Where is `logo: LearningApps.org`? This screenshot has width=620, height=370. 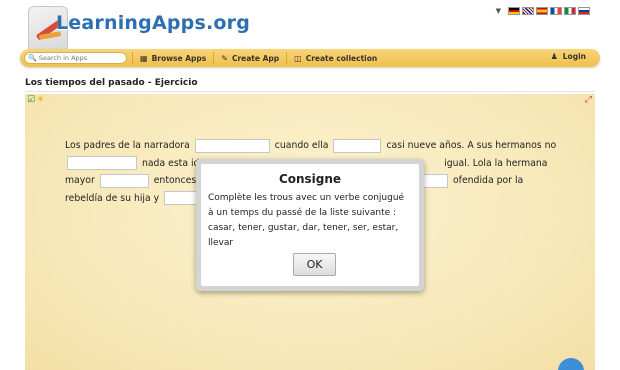
logo: LearningApps.org is located at coordinates (134, 26).